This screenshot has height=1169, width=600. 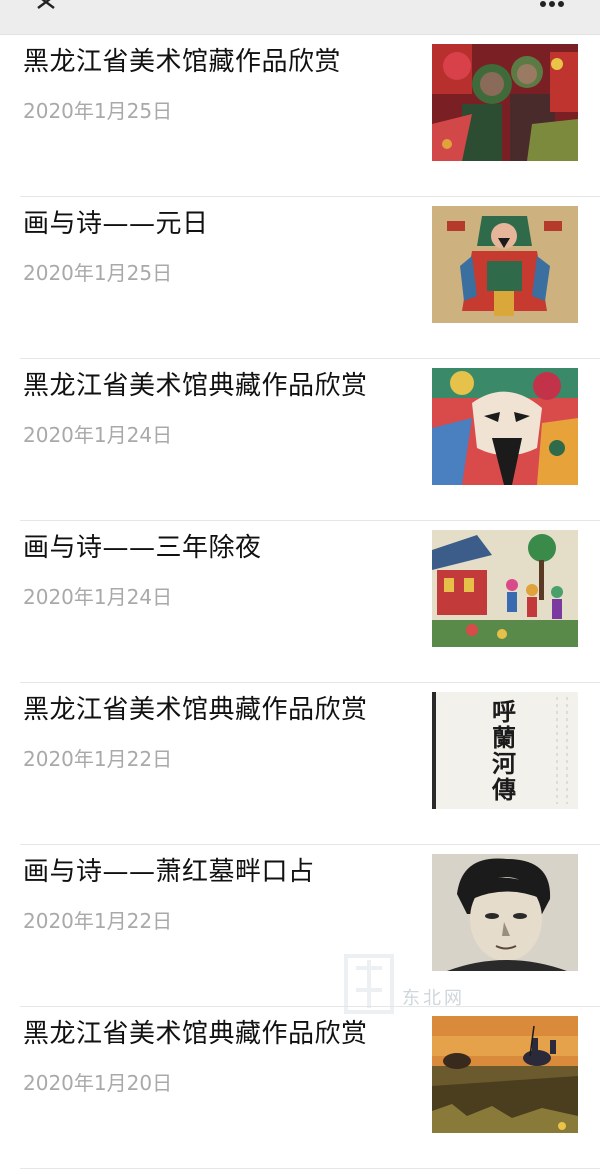 I want to click on calligraphy-thumbnail: 呼 蘭 河 傳, so click(x=505, y=750).